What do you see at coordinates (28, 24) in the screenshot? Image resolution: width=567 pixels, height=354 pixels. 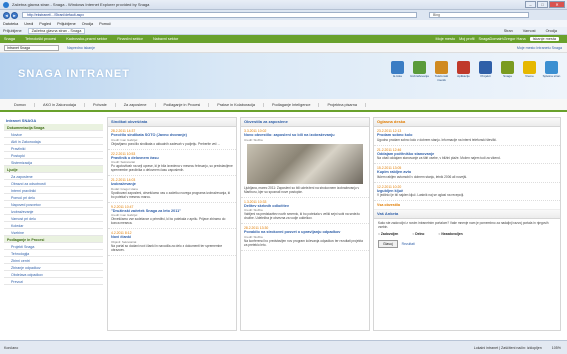 I see `menu-edit: Uredi` at bounding box center [28, 24].